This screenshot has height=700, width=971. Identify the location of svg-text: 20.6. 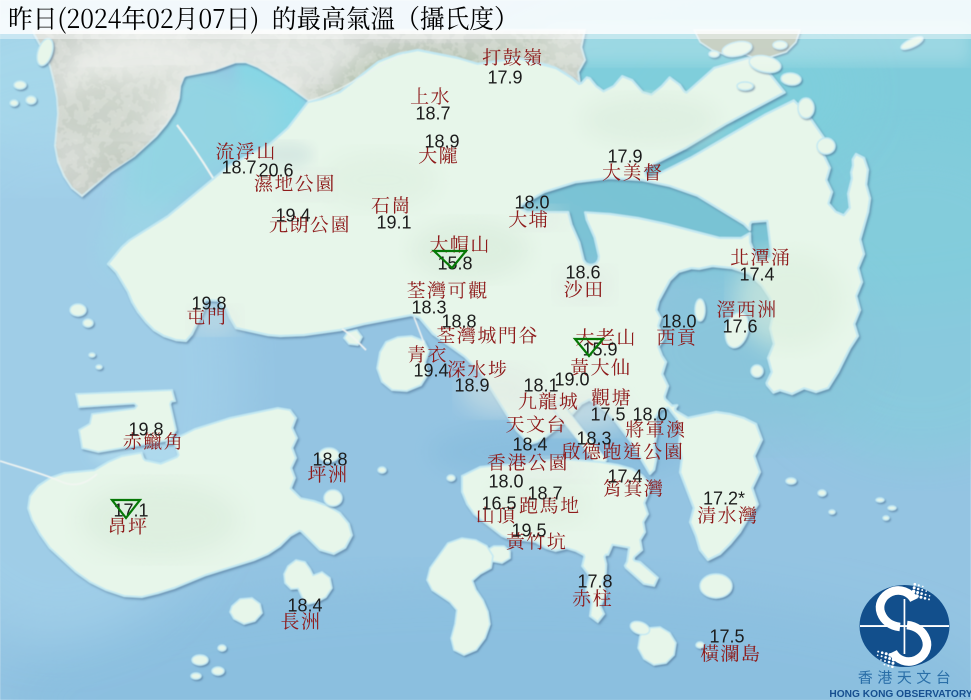
(275, 170).